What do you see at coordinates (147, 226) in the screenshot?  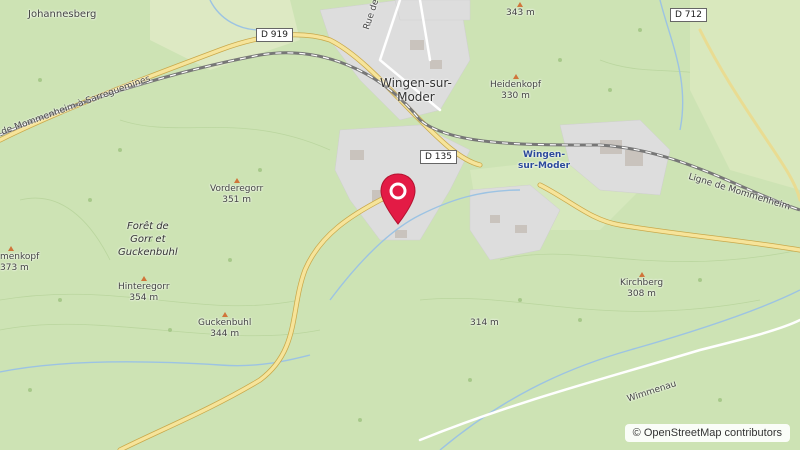 I see `forest-line1: Forêt de` at bounding box center [147, 226].